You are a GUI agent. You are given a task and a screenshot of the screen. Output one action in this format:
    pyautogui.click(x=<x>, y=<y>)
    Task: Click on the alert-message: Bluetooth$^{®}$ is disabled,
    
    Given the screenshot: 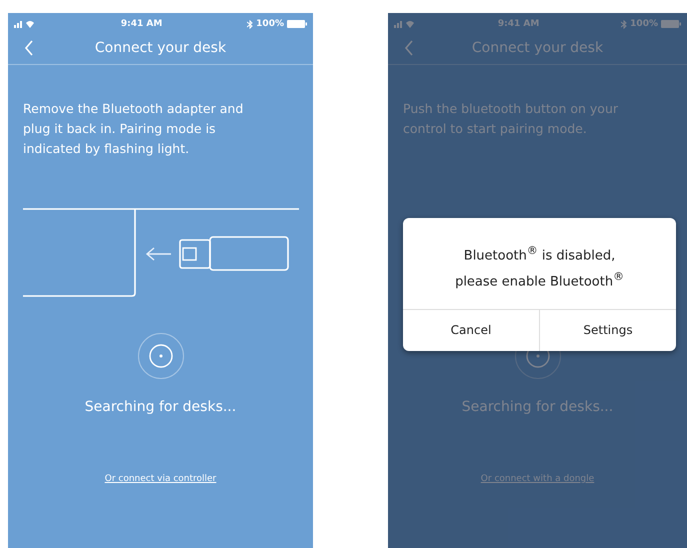 What is the action you would take?
    pyautogui.click(x=539, y=254)
    